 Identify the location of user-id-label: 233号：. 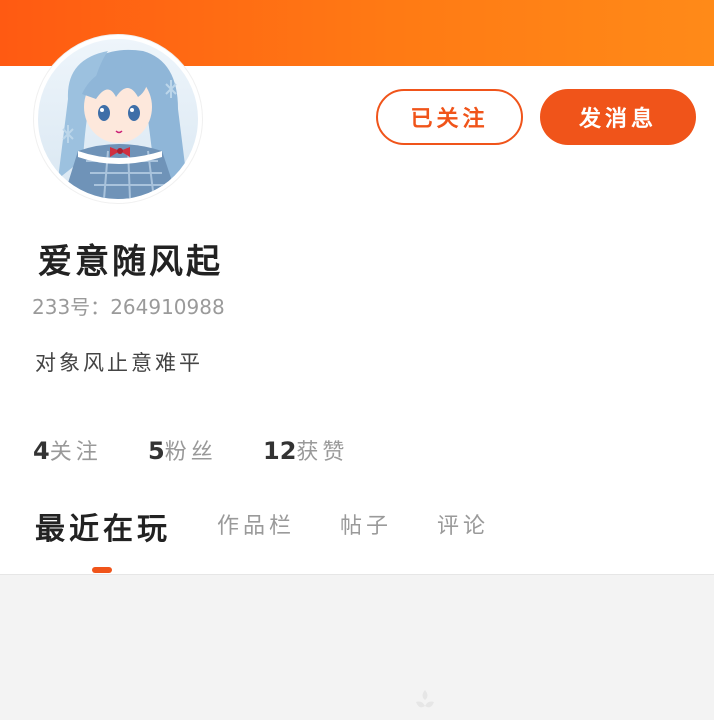
(71, 307).